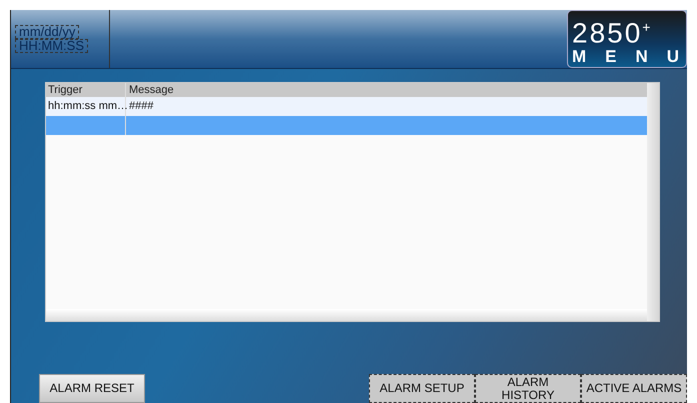  I want to click on column-header: Message, so click(151, 90).